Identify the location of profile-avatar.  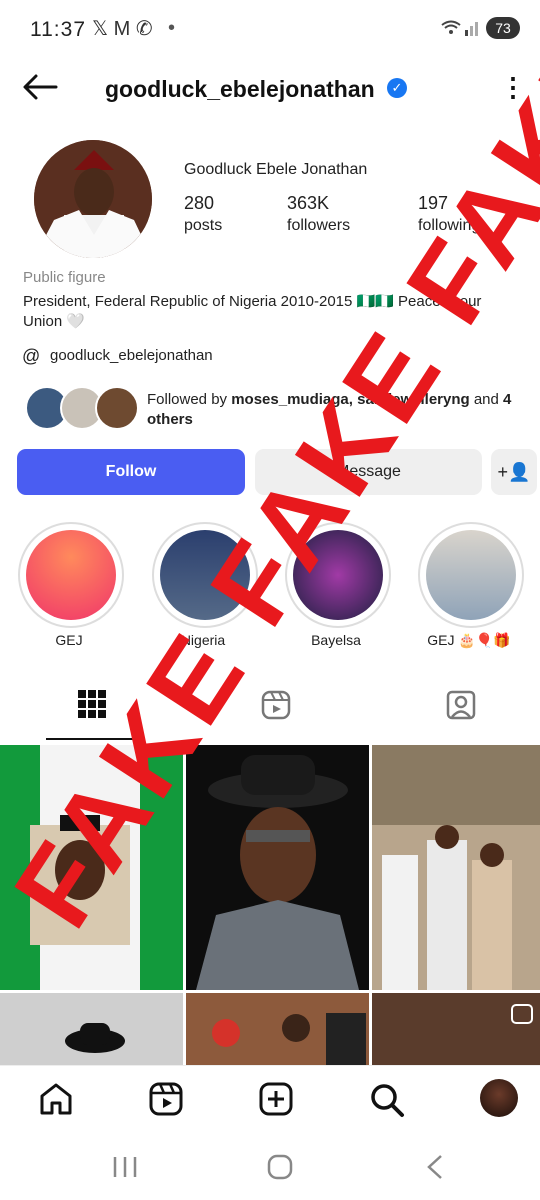
(93, 199).